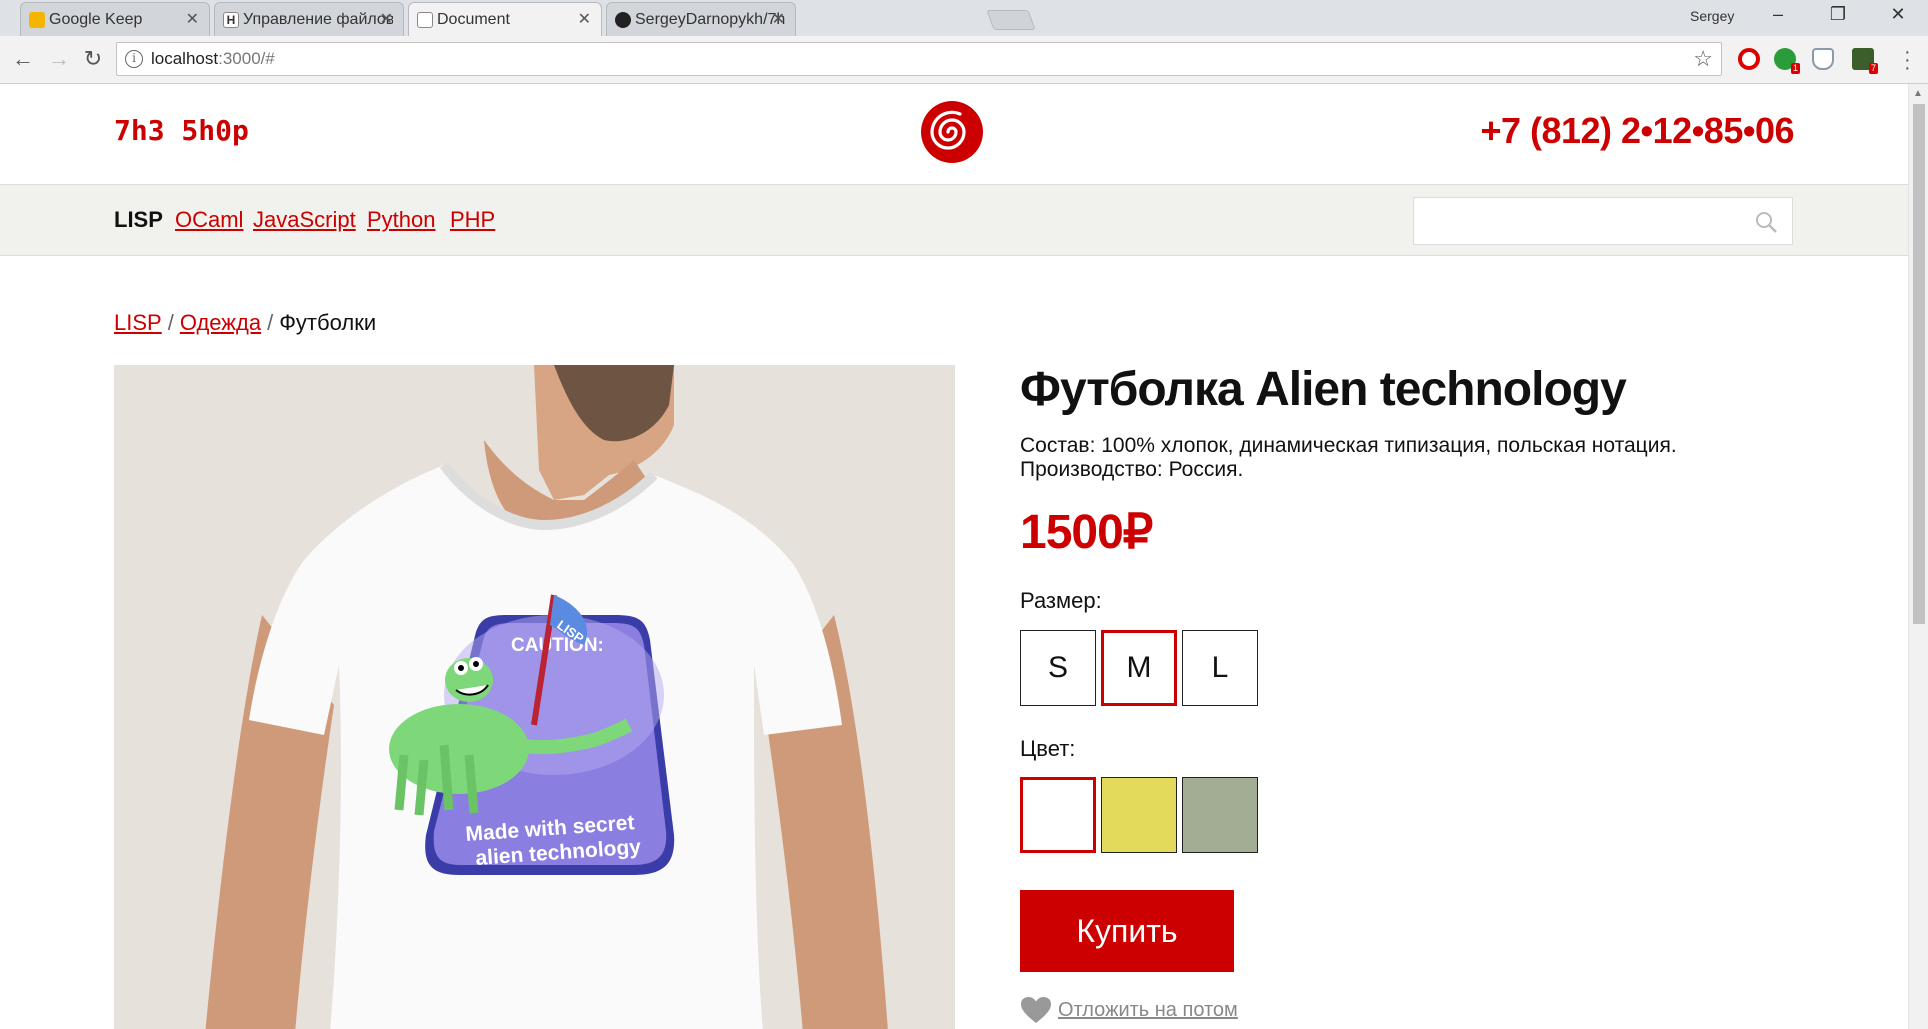 The height and width of the screenshot is (1029, 1928). Describe the element at coordinates (1787, 61) in the screenshot. I see `extension-icon: 1` at that location.